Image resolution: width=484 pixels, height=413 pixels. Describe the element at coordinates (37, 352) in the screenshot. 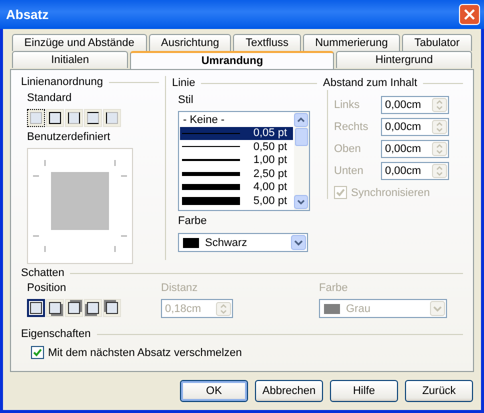

I see `checkbox` at that location.